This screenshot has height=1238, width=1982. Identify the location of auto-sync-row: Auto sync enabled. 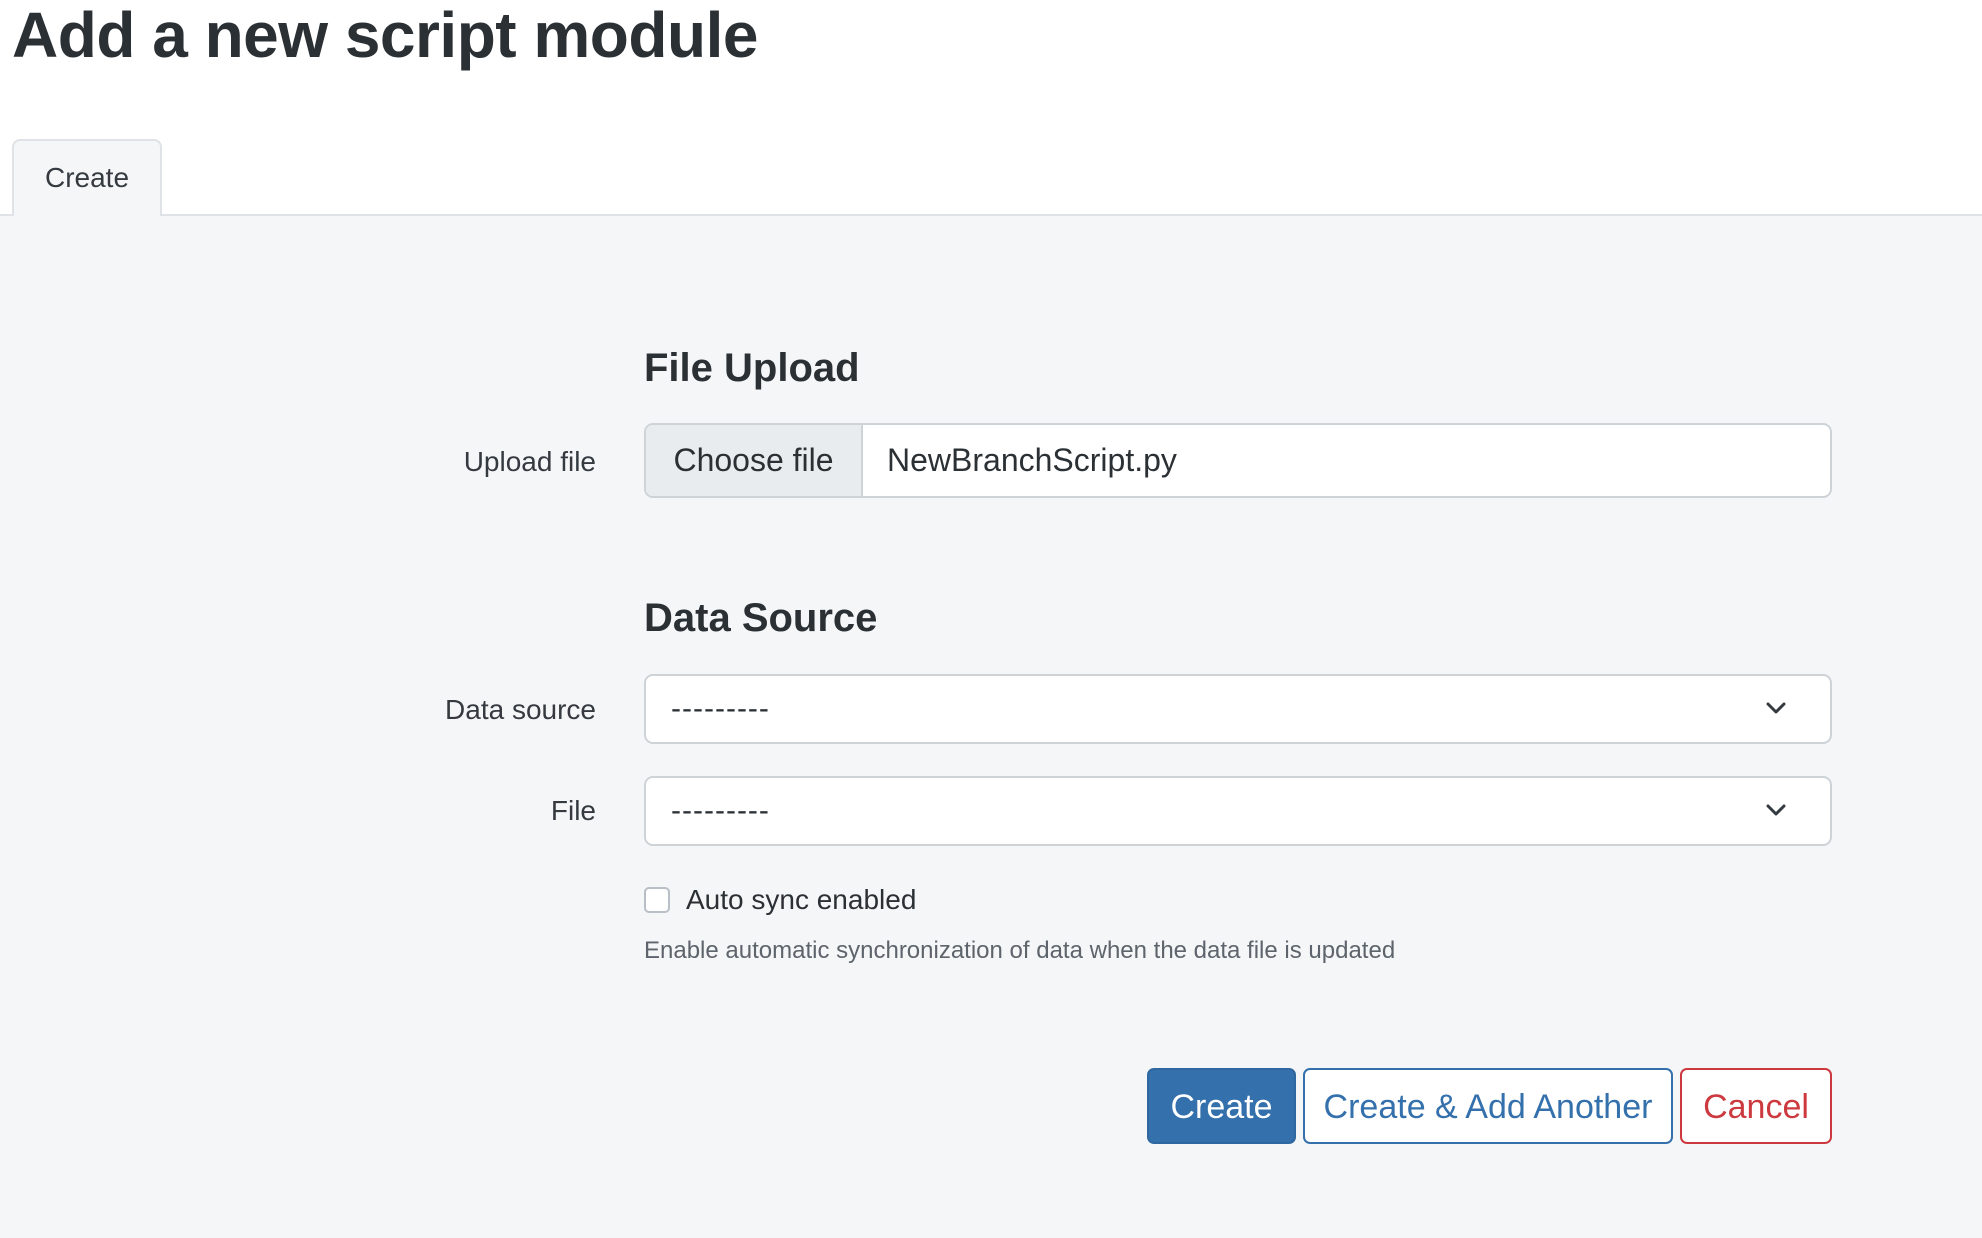
(780, 900).